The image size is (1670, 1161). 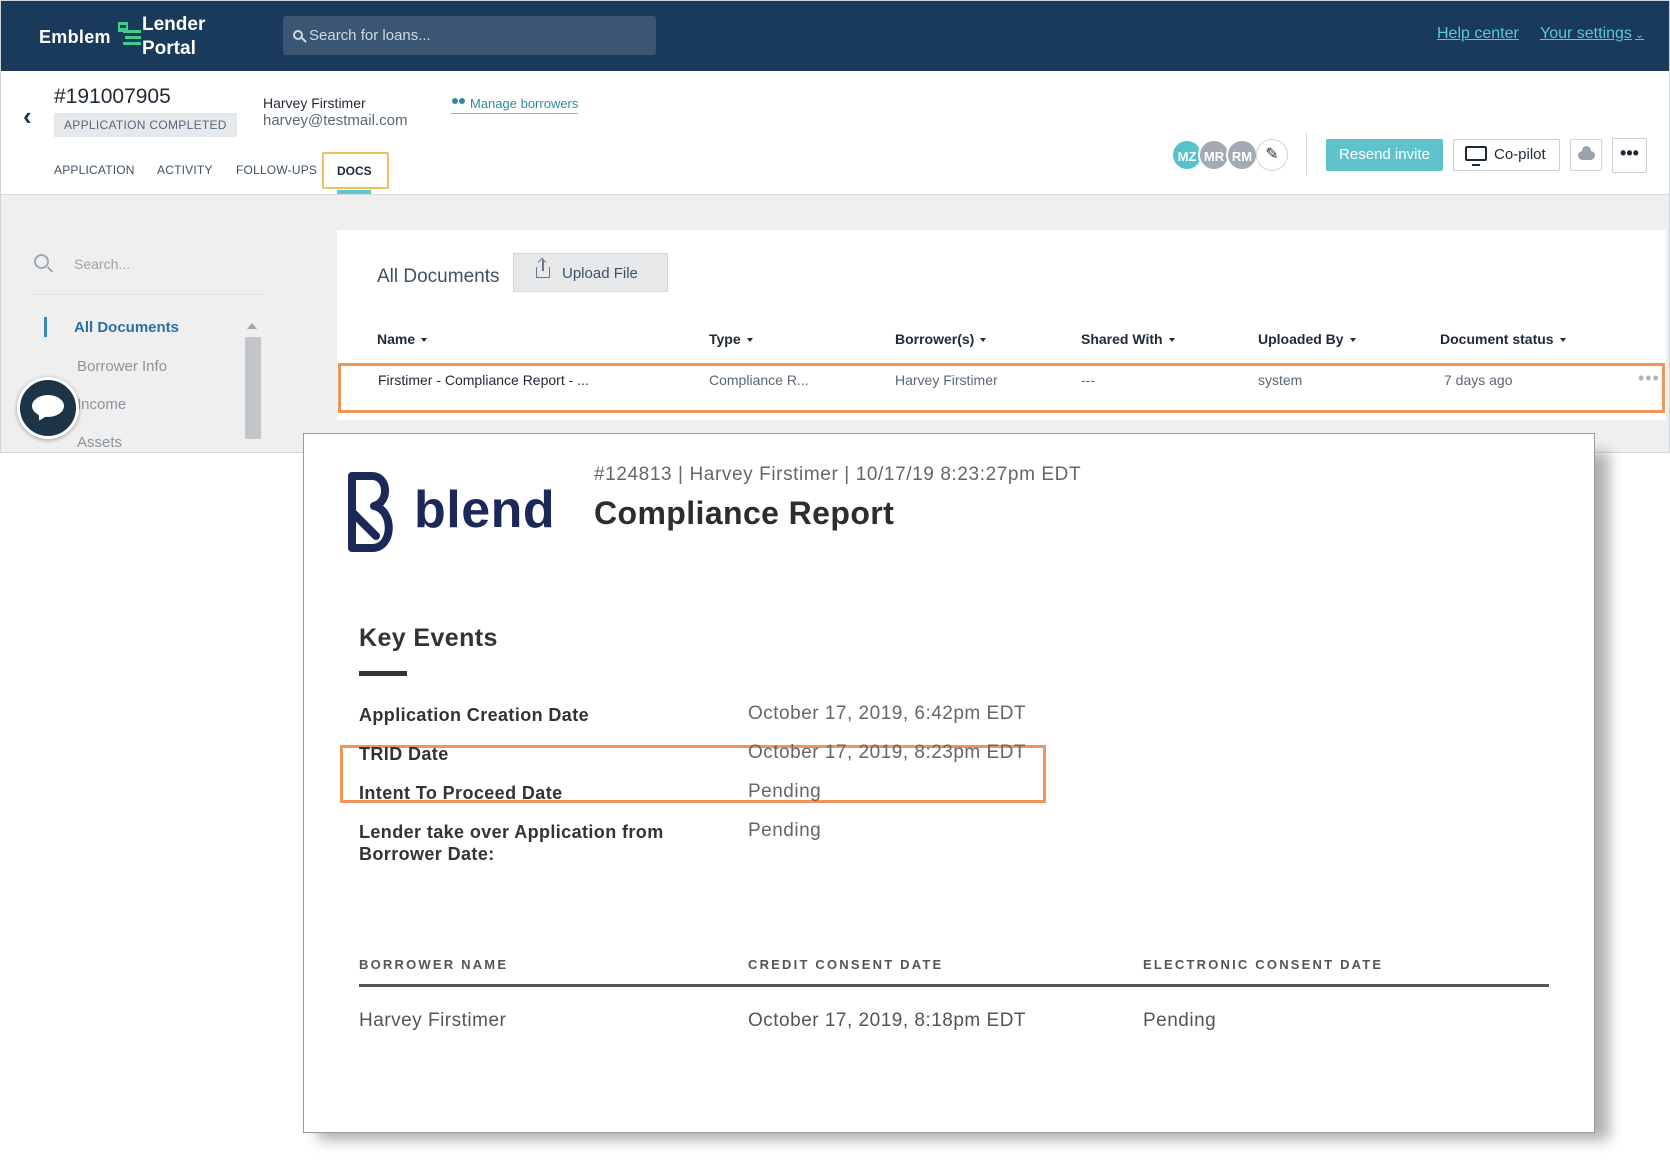 What do you see at coordinates (1242, 155) in the screenshot?
I see `avatar: RM` at bounding box center [1242, 155].